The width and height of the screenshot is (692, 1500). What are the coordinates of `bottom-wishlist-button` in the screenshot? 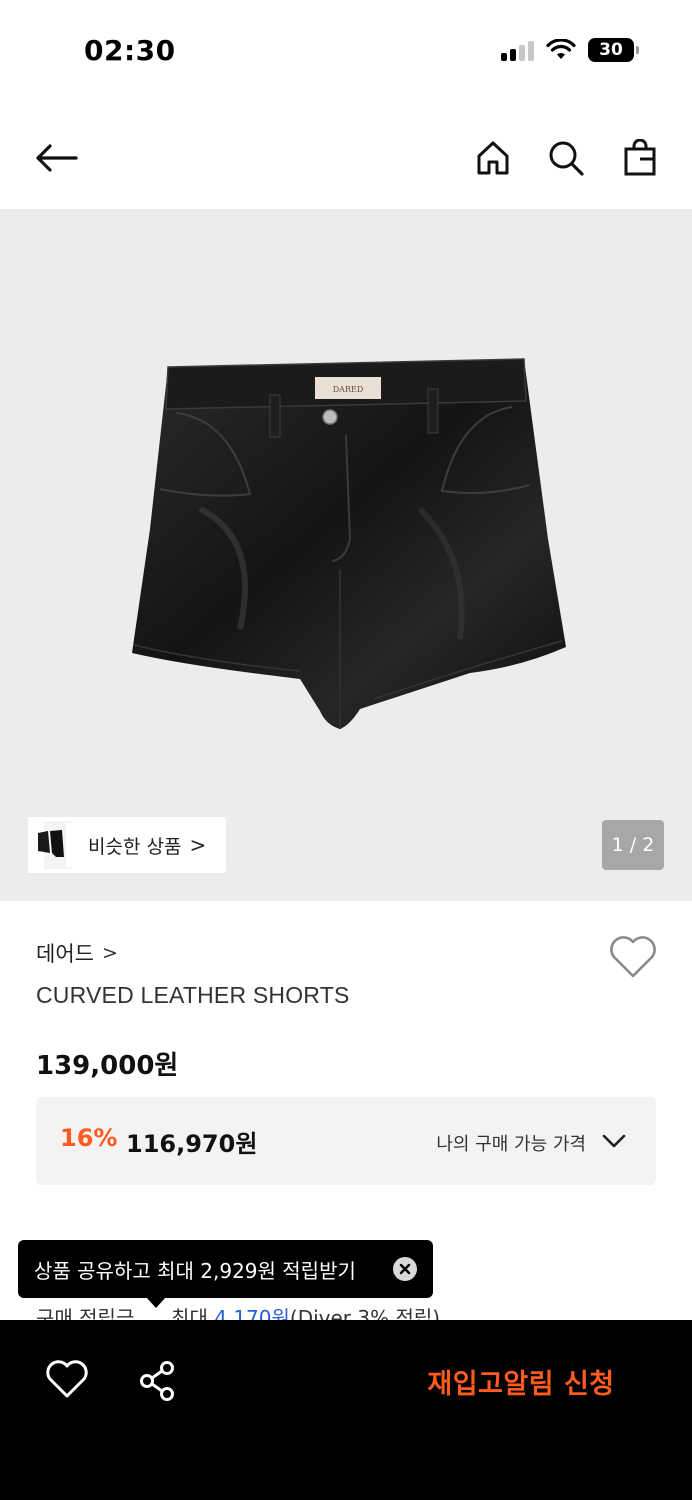 It's located at (67, 1381).